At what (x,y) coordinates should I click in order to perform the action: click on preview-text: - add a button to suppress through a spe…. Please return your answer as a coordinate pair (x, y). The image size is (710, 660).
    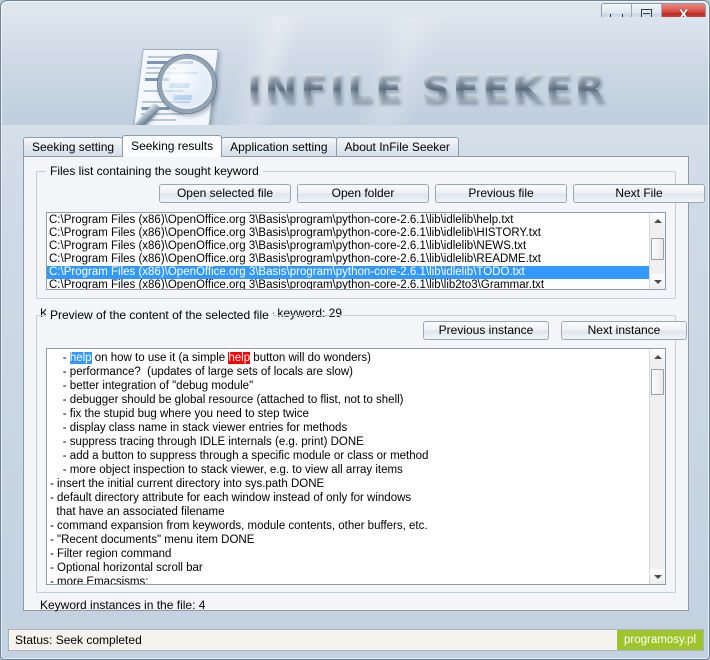
    Looking at the image, I should click on (239, 456).